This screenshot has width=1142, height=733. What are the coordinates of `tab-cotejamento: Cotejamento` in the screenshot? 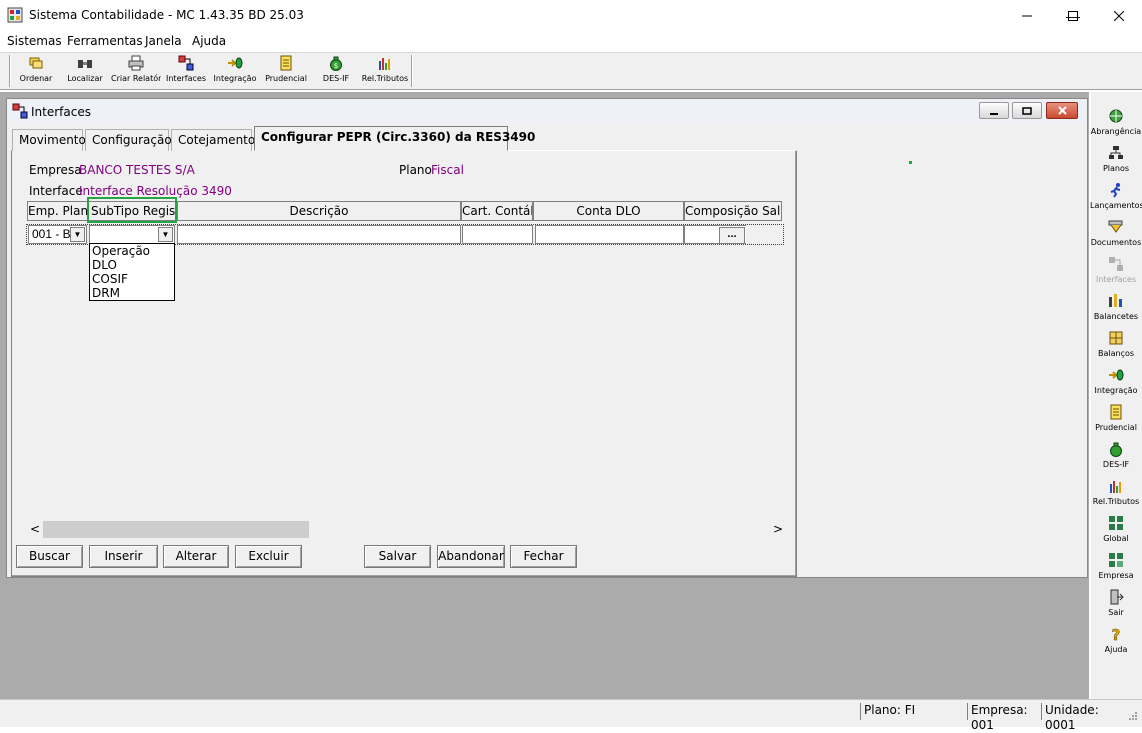 It's located at (213, 140).